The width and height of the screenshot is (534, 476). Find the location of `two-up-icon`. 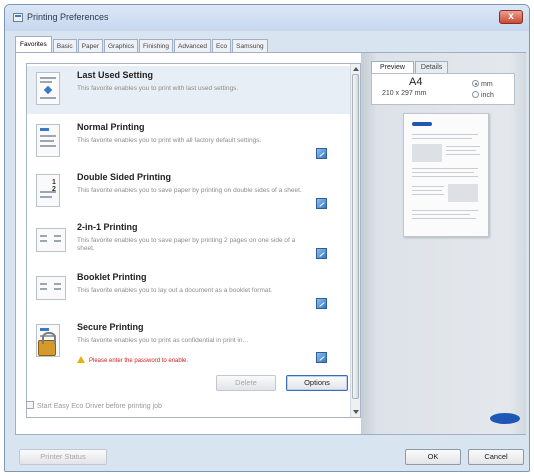

two-up-icon is located at coordinates (51, 240).